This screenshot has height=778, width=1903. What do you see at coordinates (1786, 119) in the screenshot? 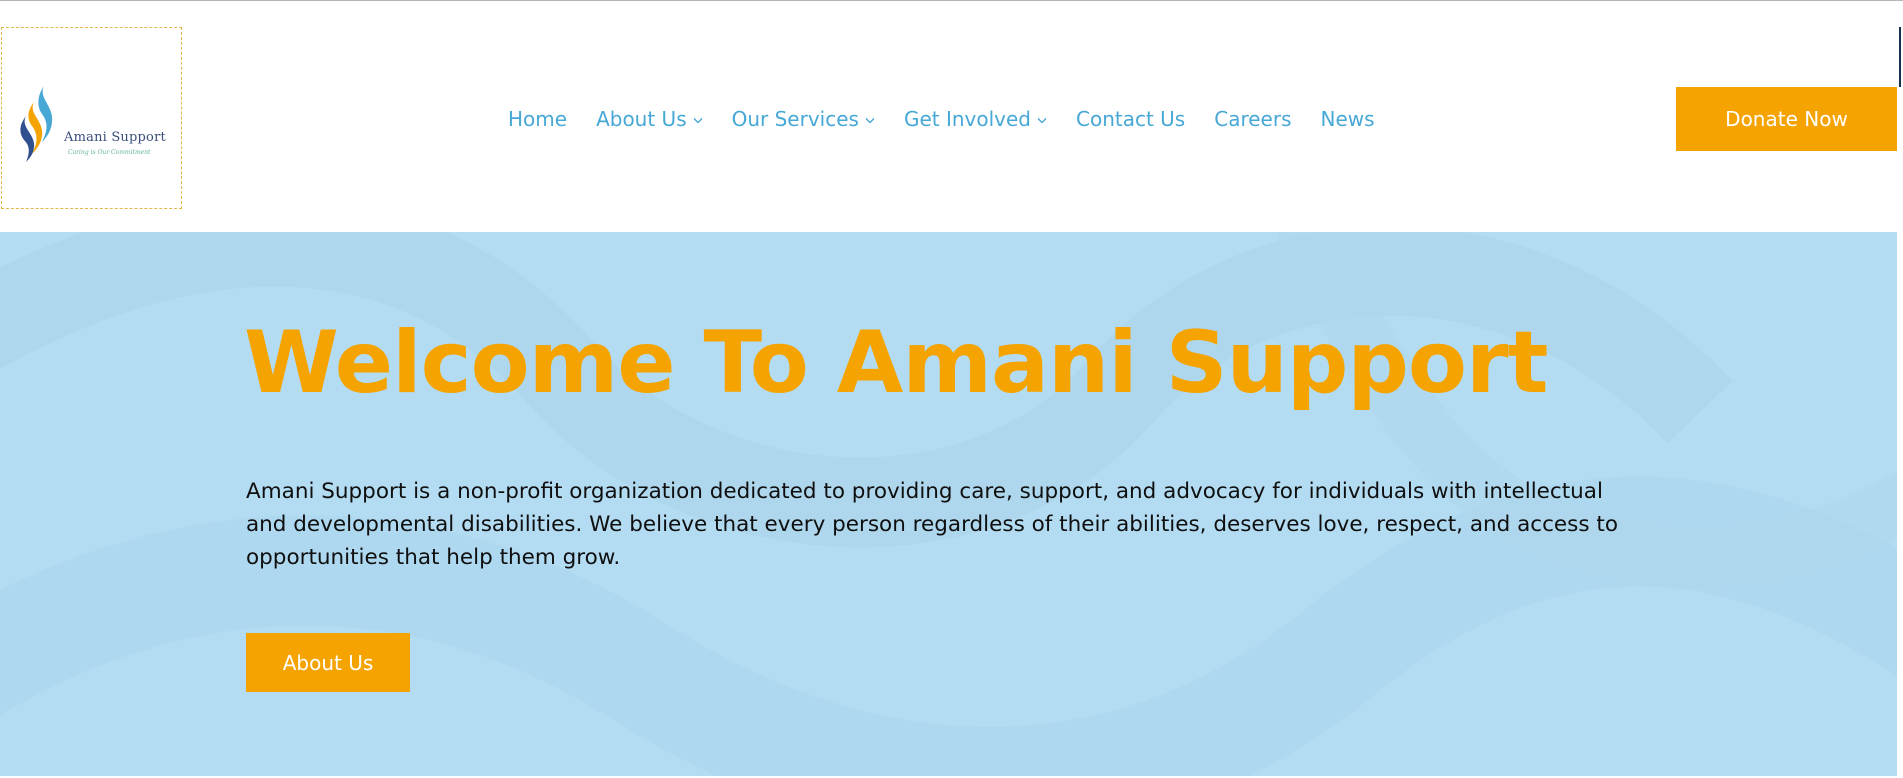
I see `donate-now-button: Donate Now` at bounding box center [1786, 119].